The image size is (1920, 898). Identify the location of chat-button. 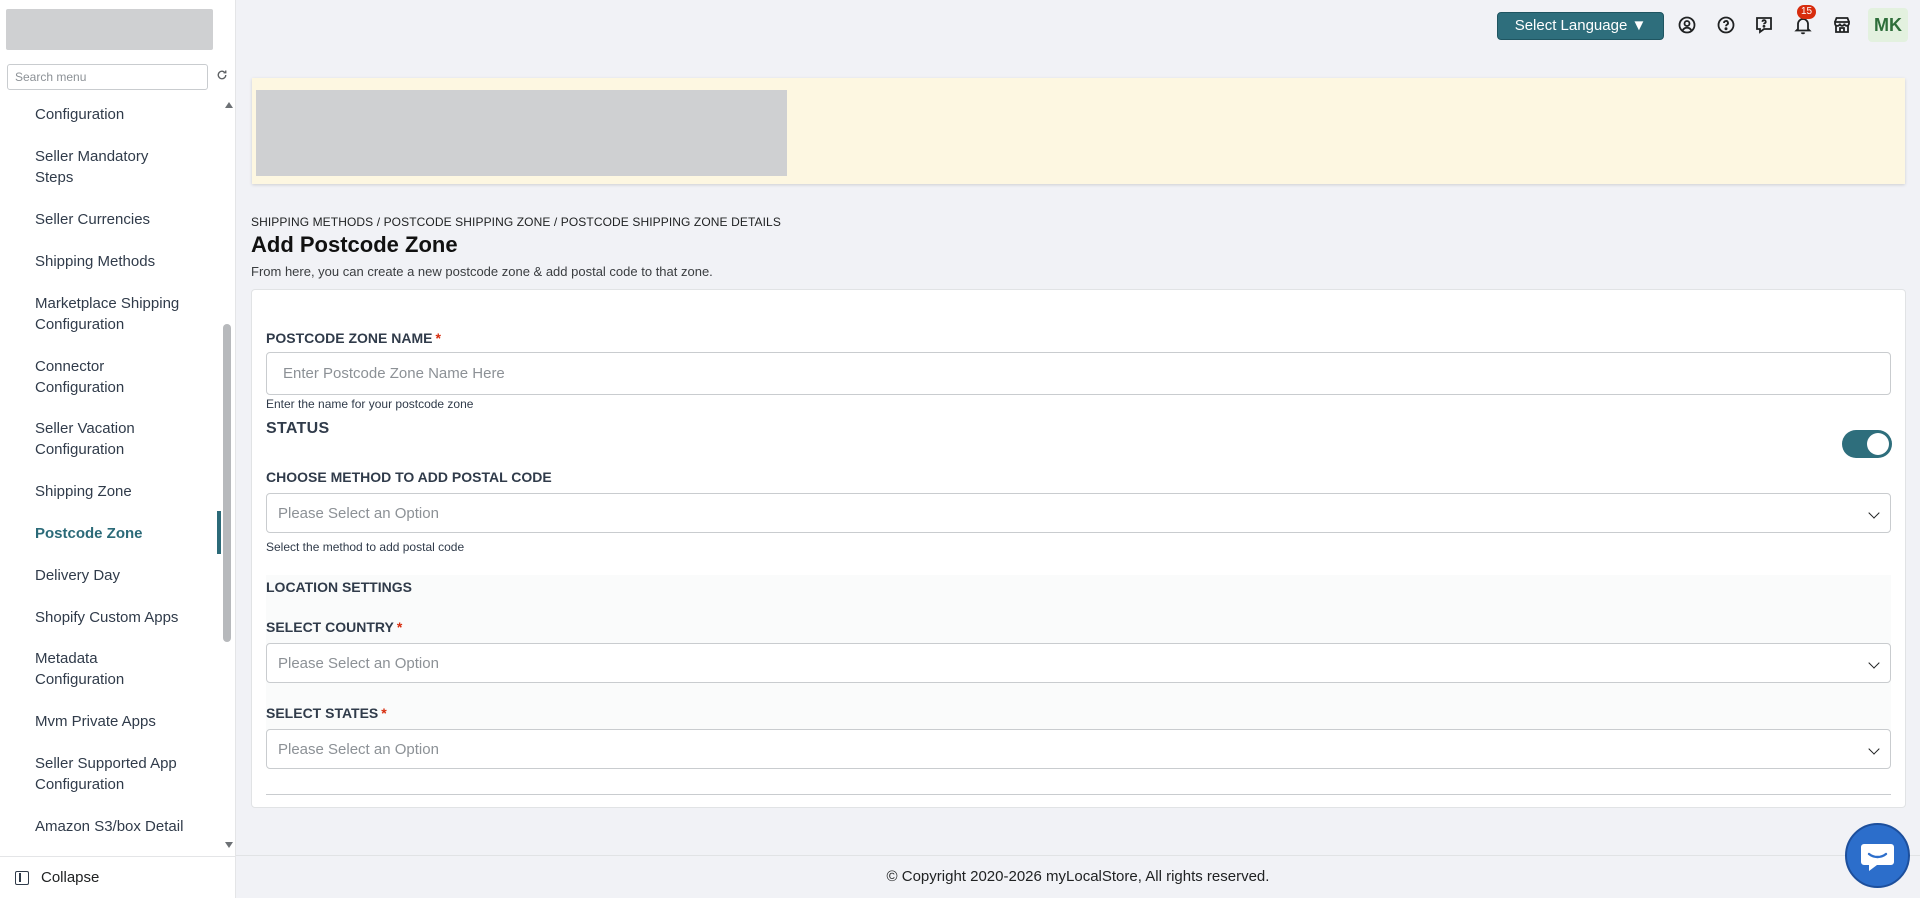
(1877, 855).